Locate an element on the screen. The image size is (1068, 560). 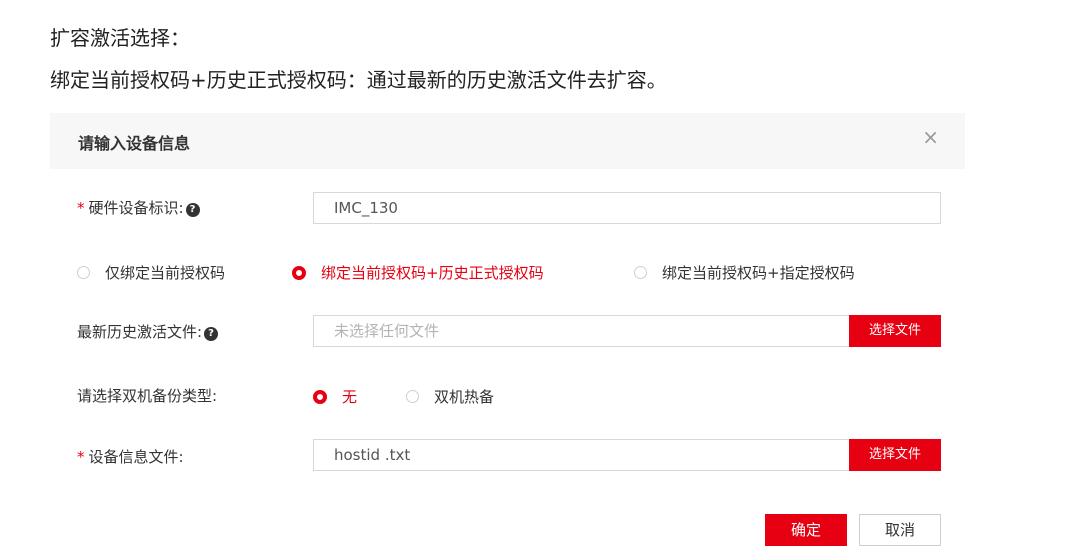
device-info-file-input: hostid .txt is located at coordinates (582, 455).